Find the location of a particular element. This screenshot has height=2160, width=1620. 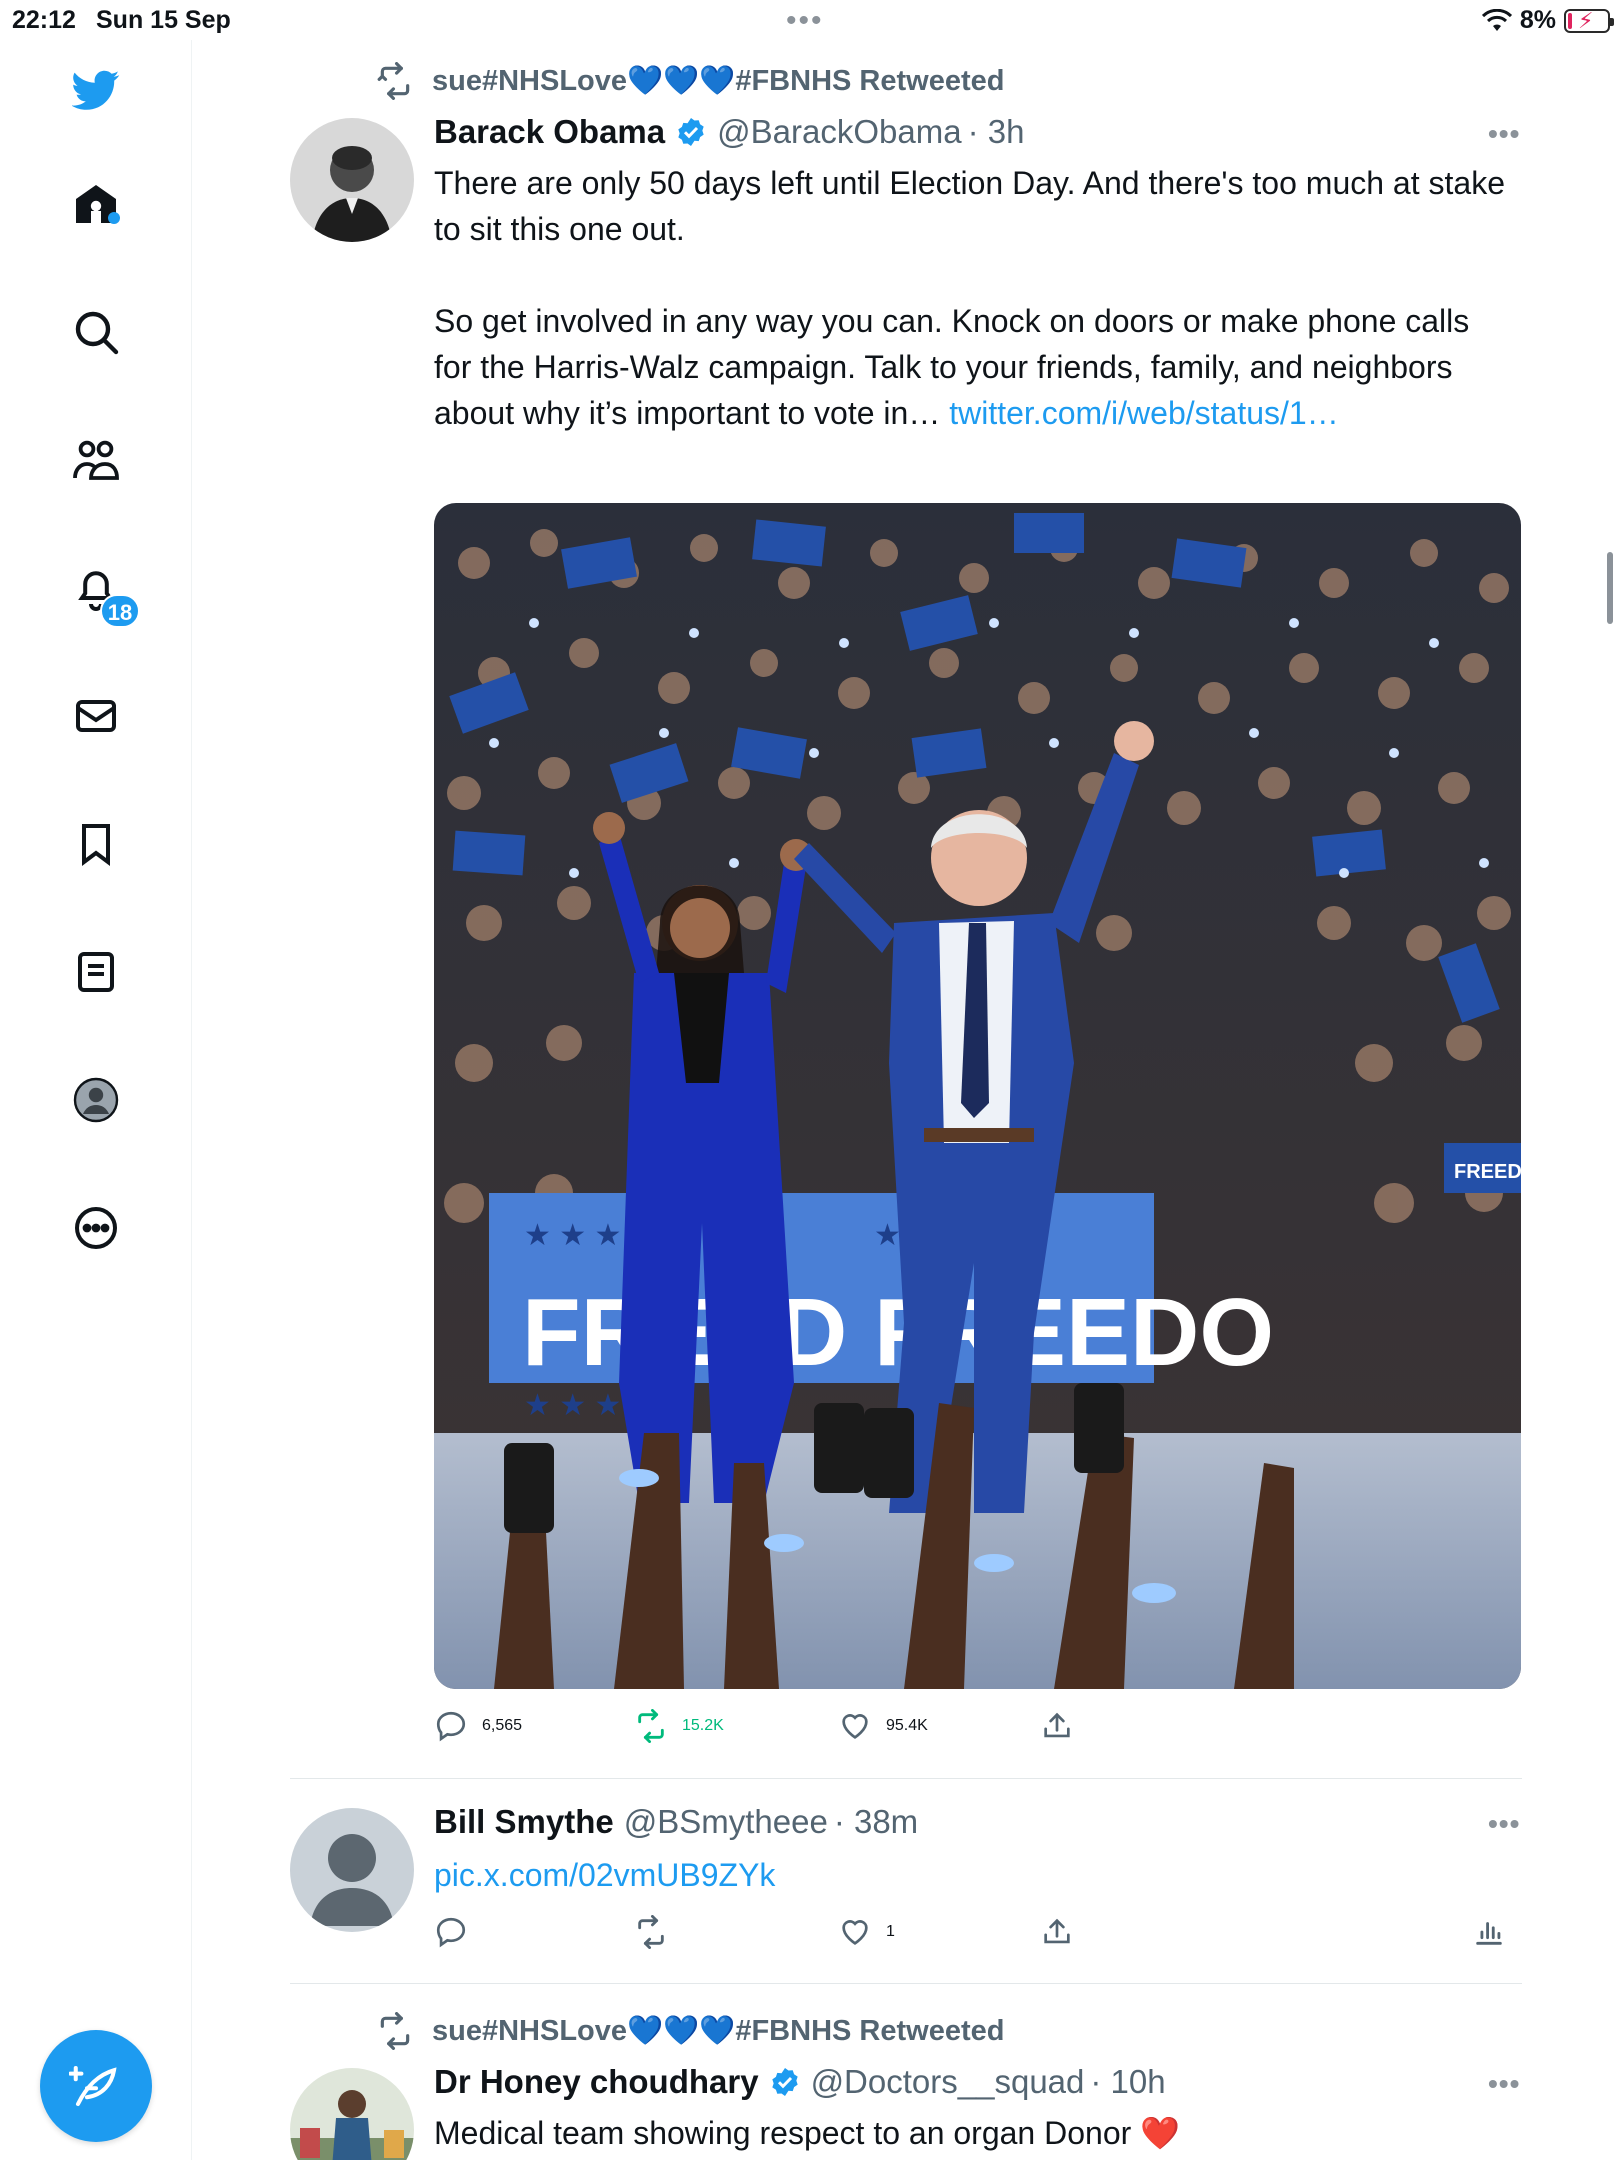

bookmark-icon is located at coordinates (96, 845).